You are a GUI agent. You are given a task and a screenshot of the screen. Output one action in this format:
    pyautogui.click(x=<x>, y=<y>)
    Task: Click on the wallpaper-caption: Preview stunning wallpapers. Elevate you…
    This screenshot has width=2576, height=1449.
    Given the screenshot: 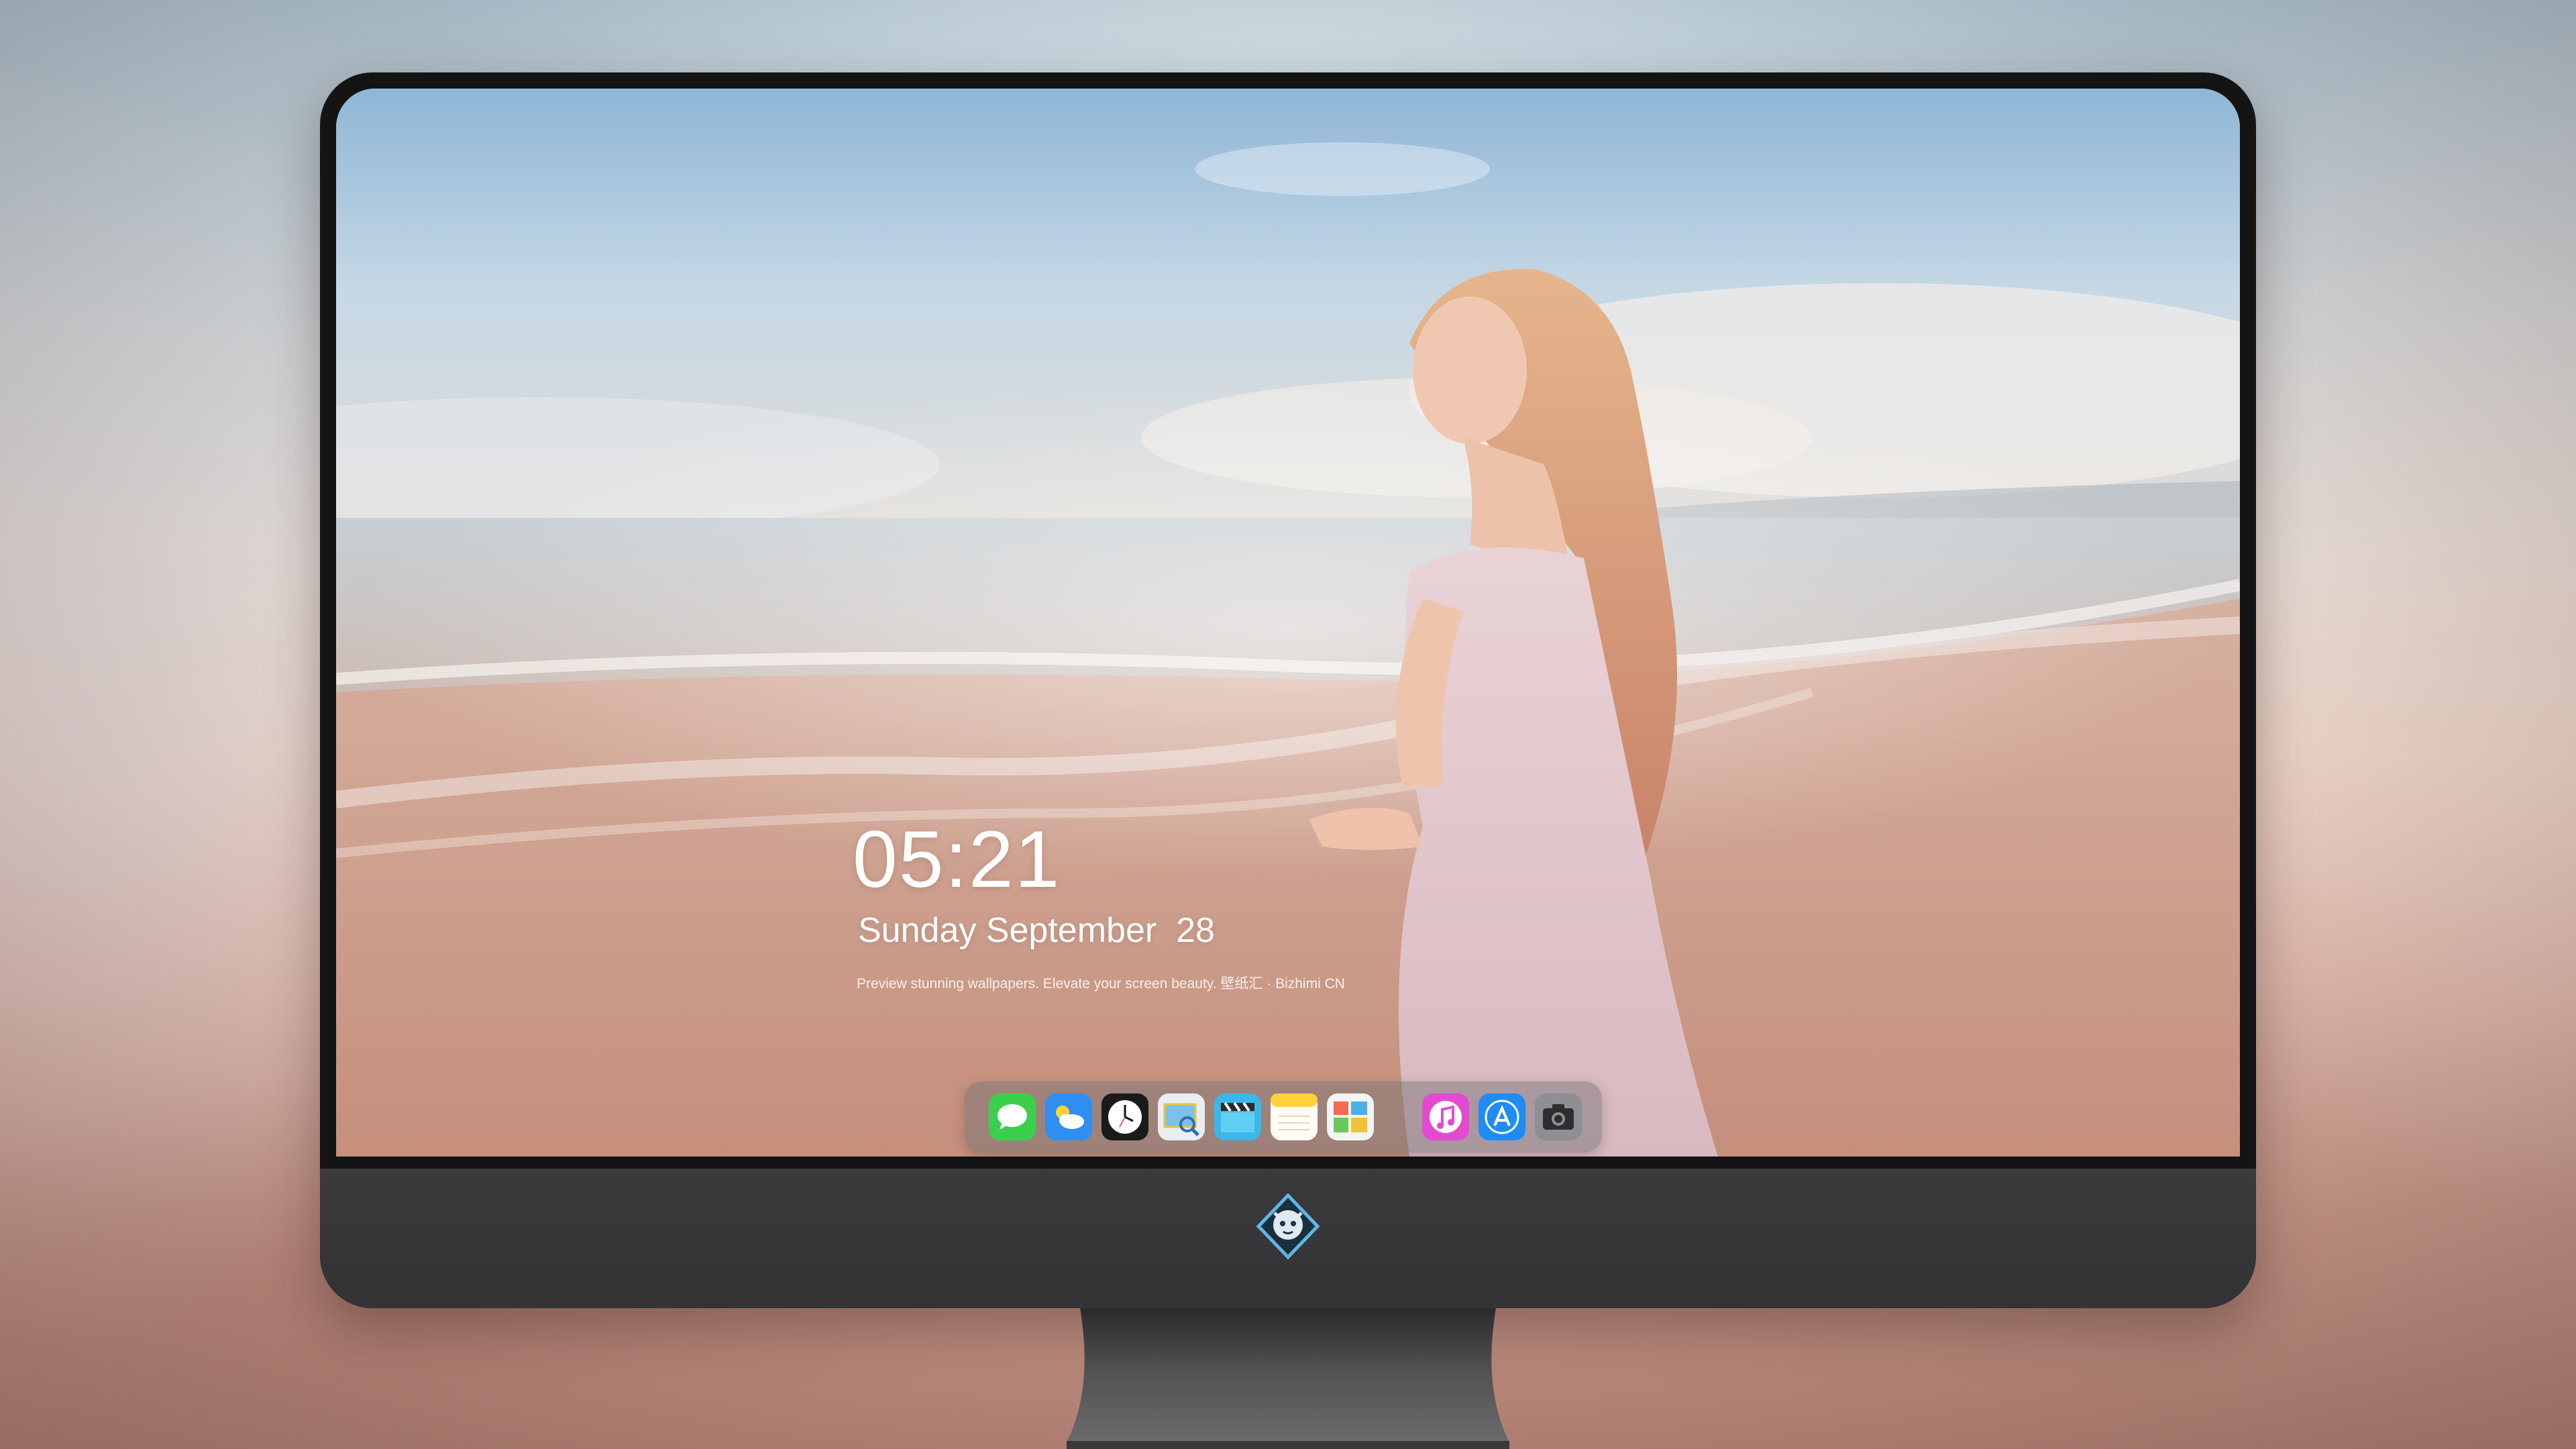 What is the action you would take?
    pyautogui.click(x=1101, y=983)
    